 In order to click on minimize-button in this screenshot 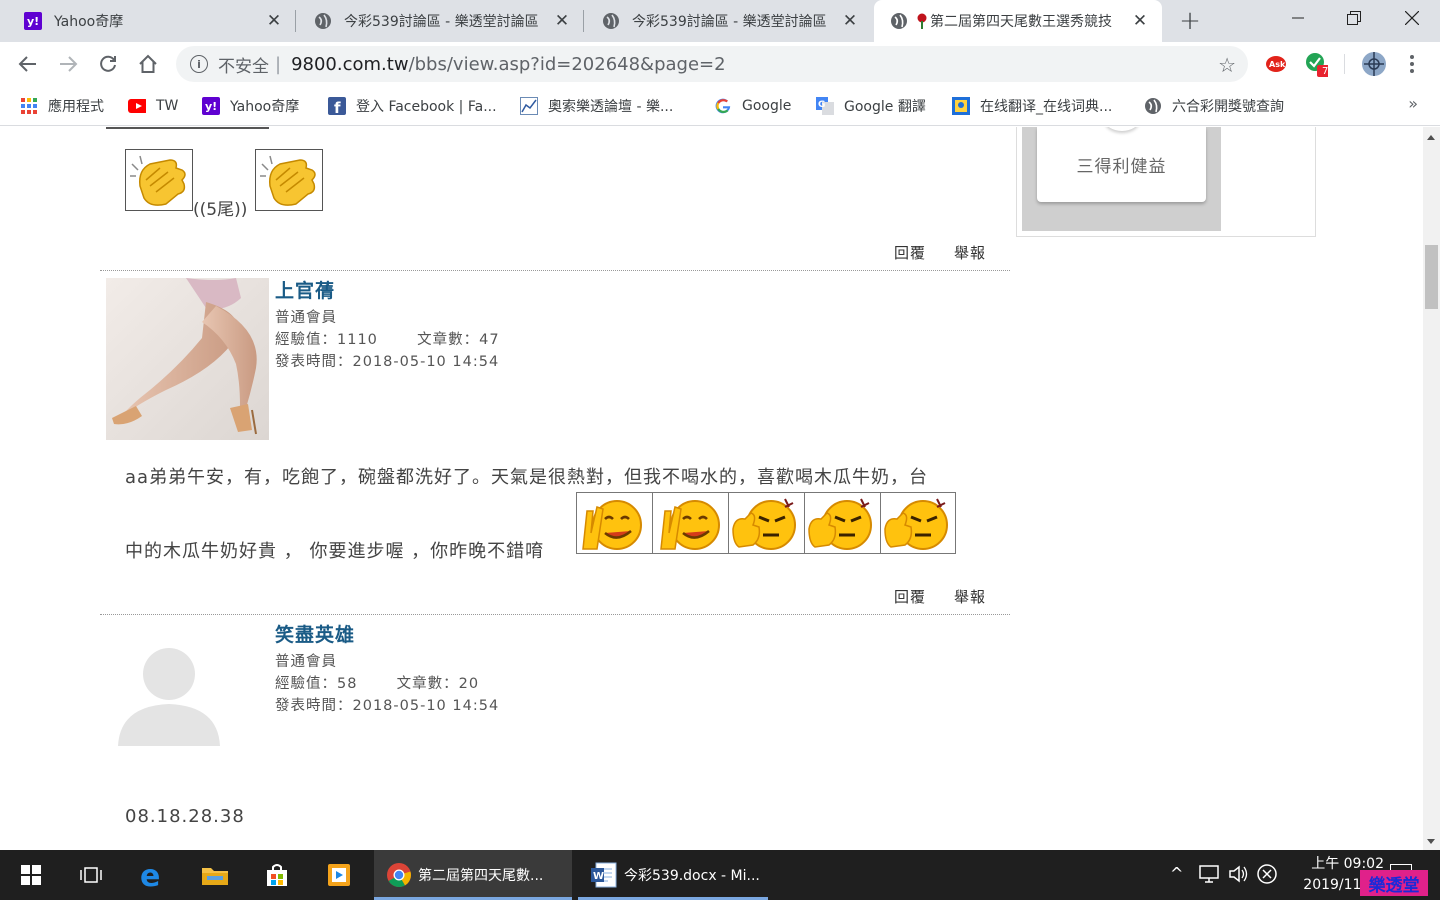, I will do `click(1298, 18)`.